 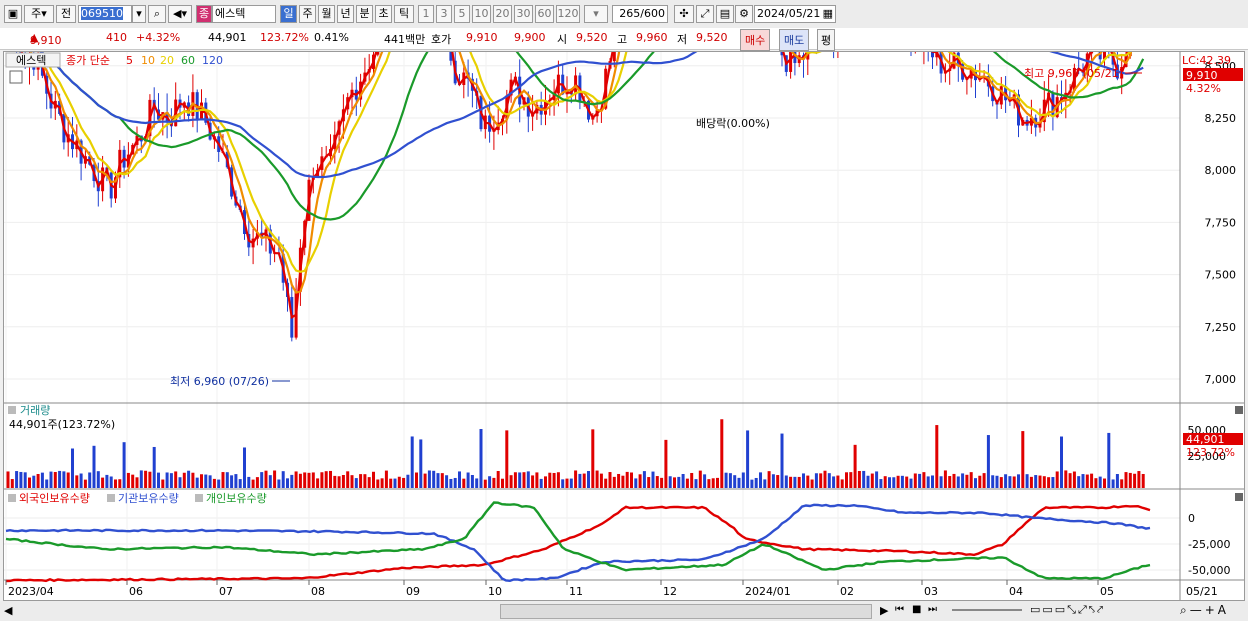 I want to click on minute-5: 5, so click(x=462, y=14).